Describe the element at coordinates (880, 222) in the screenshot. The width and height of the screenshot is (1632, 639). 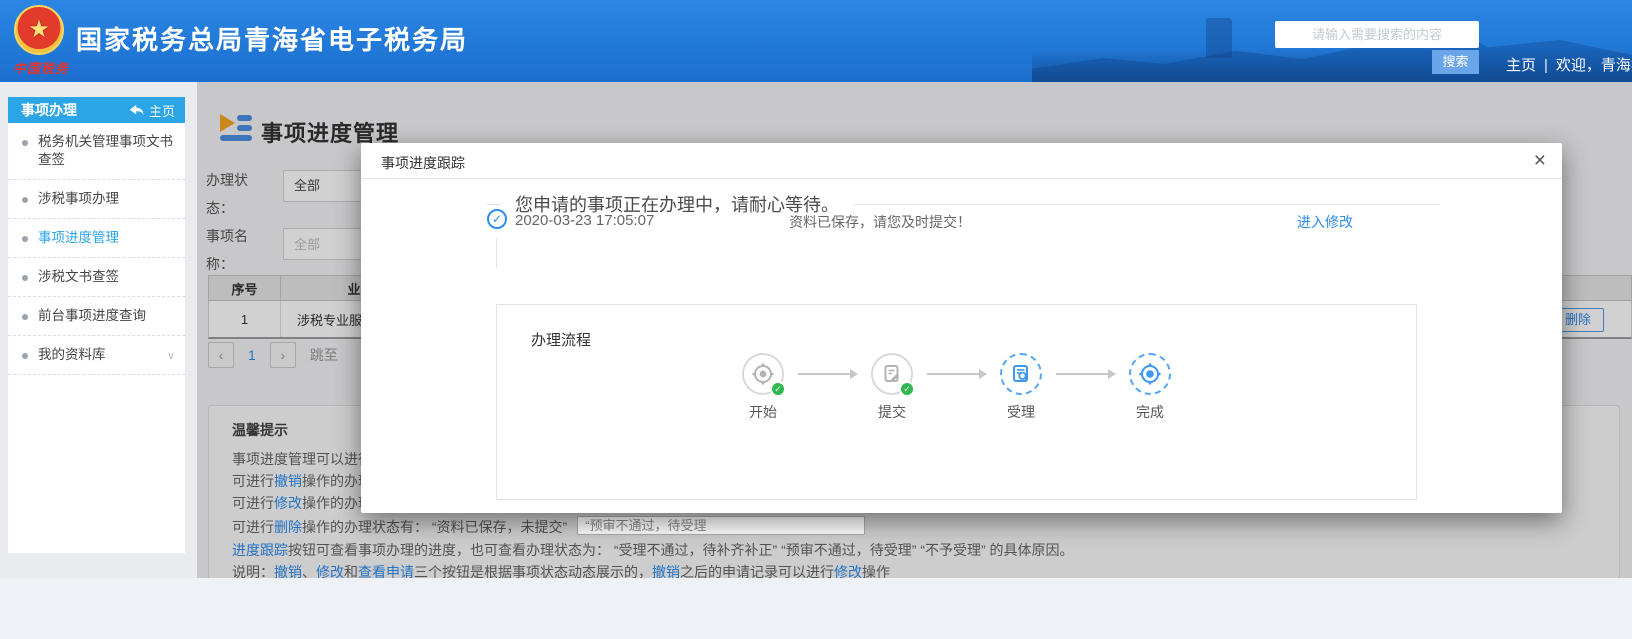
I see `timeline-status: 资料已保存，请您及时提交！` at that location.